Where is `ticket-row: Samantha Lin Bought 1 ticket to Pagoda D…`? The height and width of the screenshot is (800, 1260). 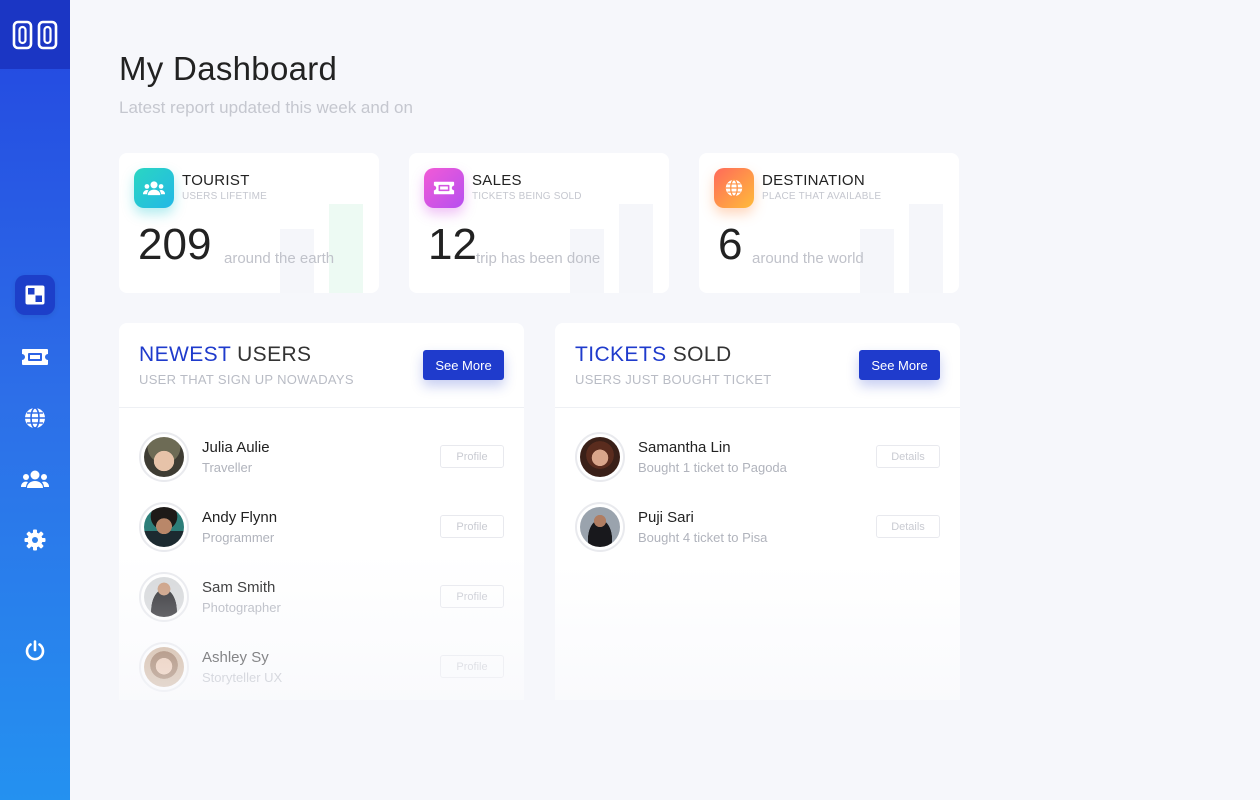
ticket-row: Samantha Lin Bought 1 ticket to Pagoda D… is located at coordinates (757, 455).